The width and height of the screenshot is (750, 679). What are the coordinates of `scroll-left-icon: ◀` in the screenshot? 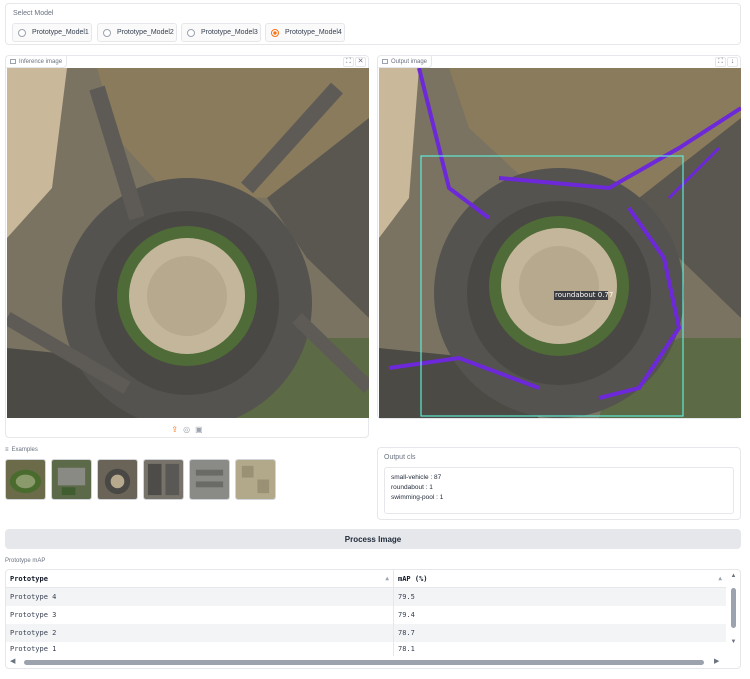 It's located at (12, 661).